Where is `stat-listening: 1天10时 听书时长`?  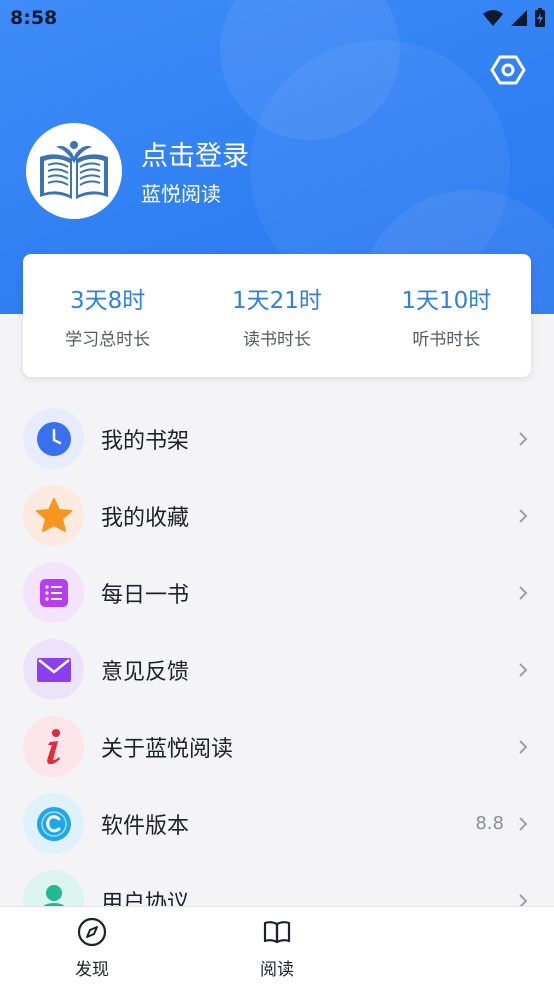 stat-listening: 1天10时 听书时长 is located at coordinates (446, 315).